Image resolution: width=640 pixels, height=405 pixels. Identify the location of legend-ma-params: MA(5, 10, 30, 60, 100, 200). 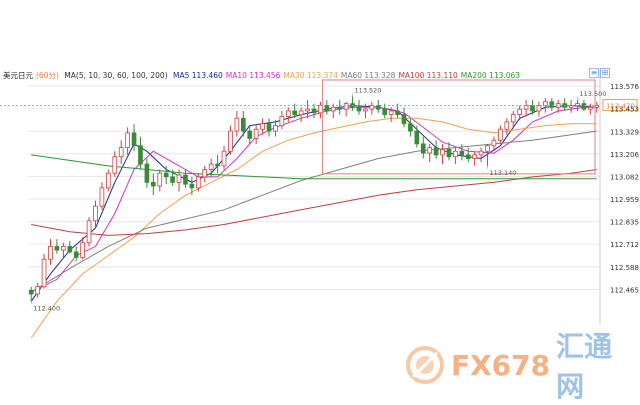
(116, 75).